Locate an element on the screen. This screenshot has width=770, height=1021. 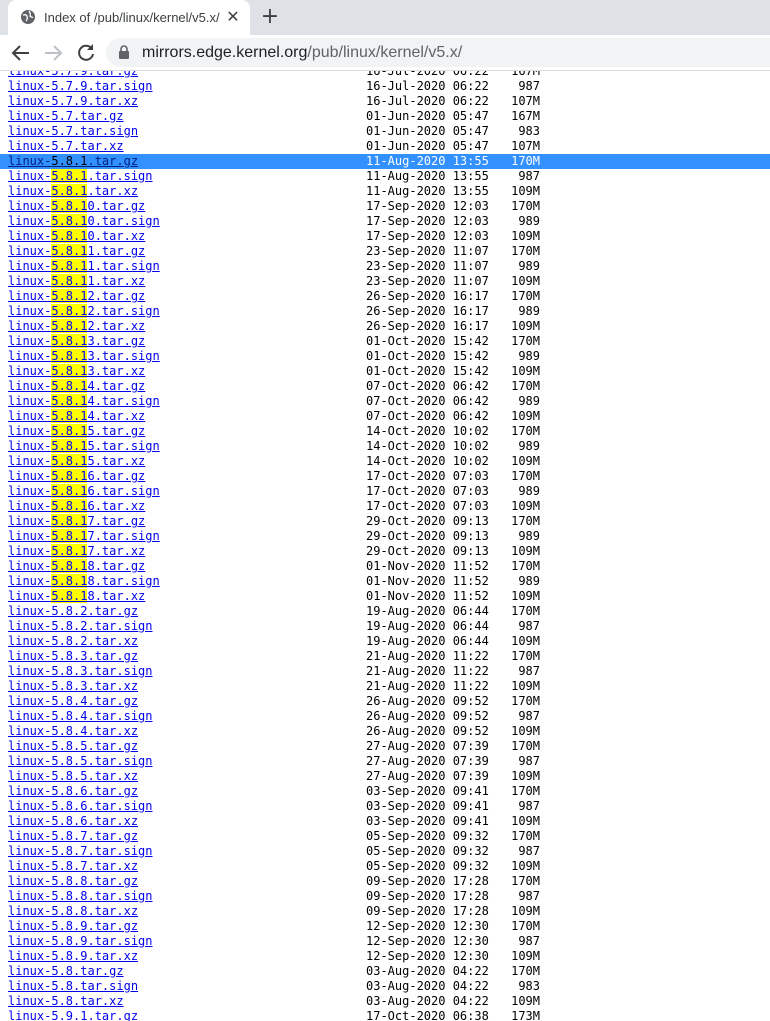
file-link: linux-5.8.17.tar.xz is located at coordinates (76, 551).